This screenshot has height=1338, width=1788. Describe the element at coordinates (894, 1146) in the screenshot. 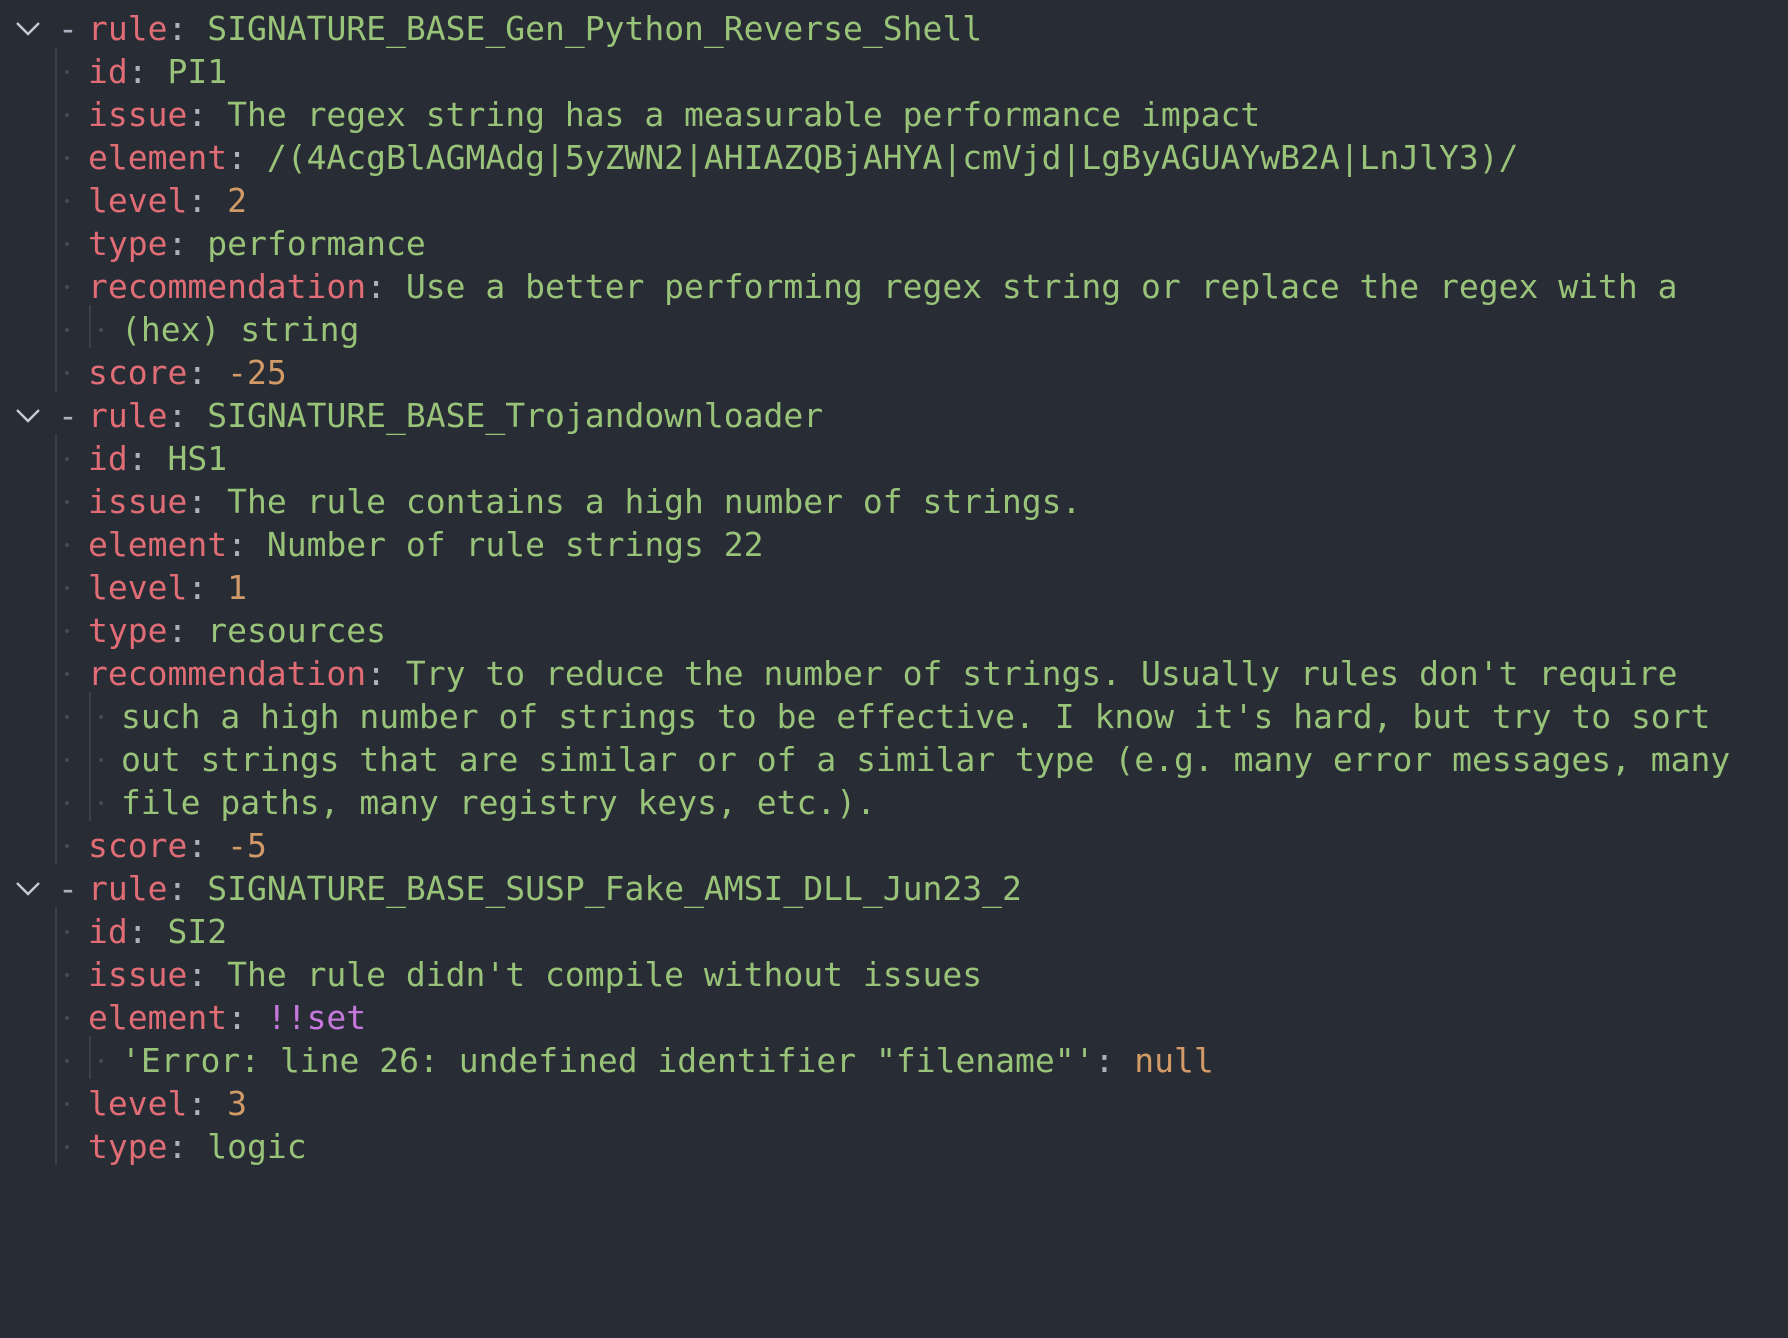

I see `code-line: type: logic` at that location.